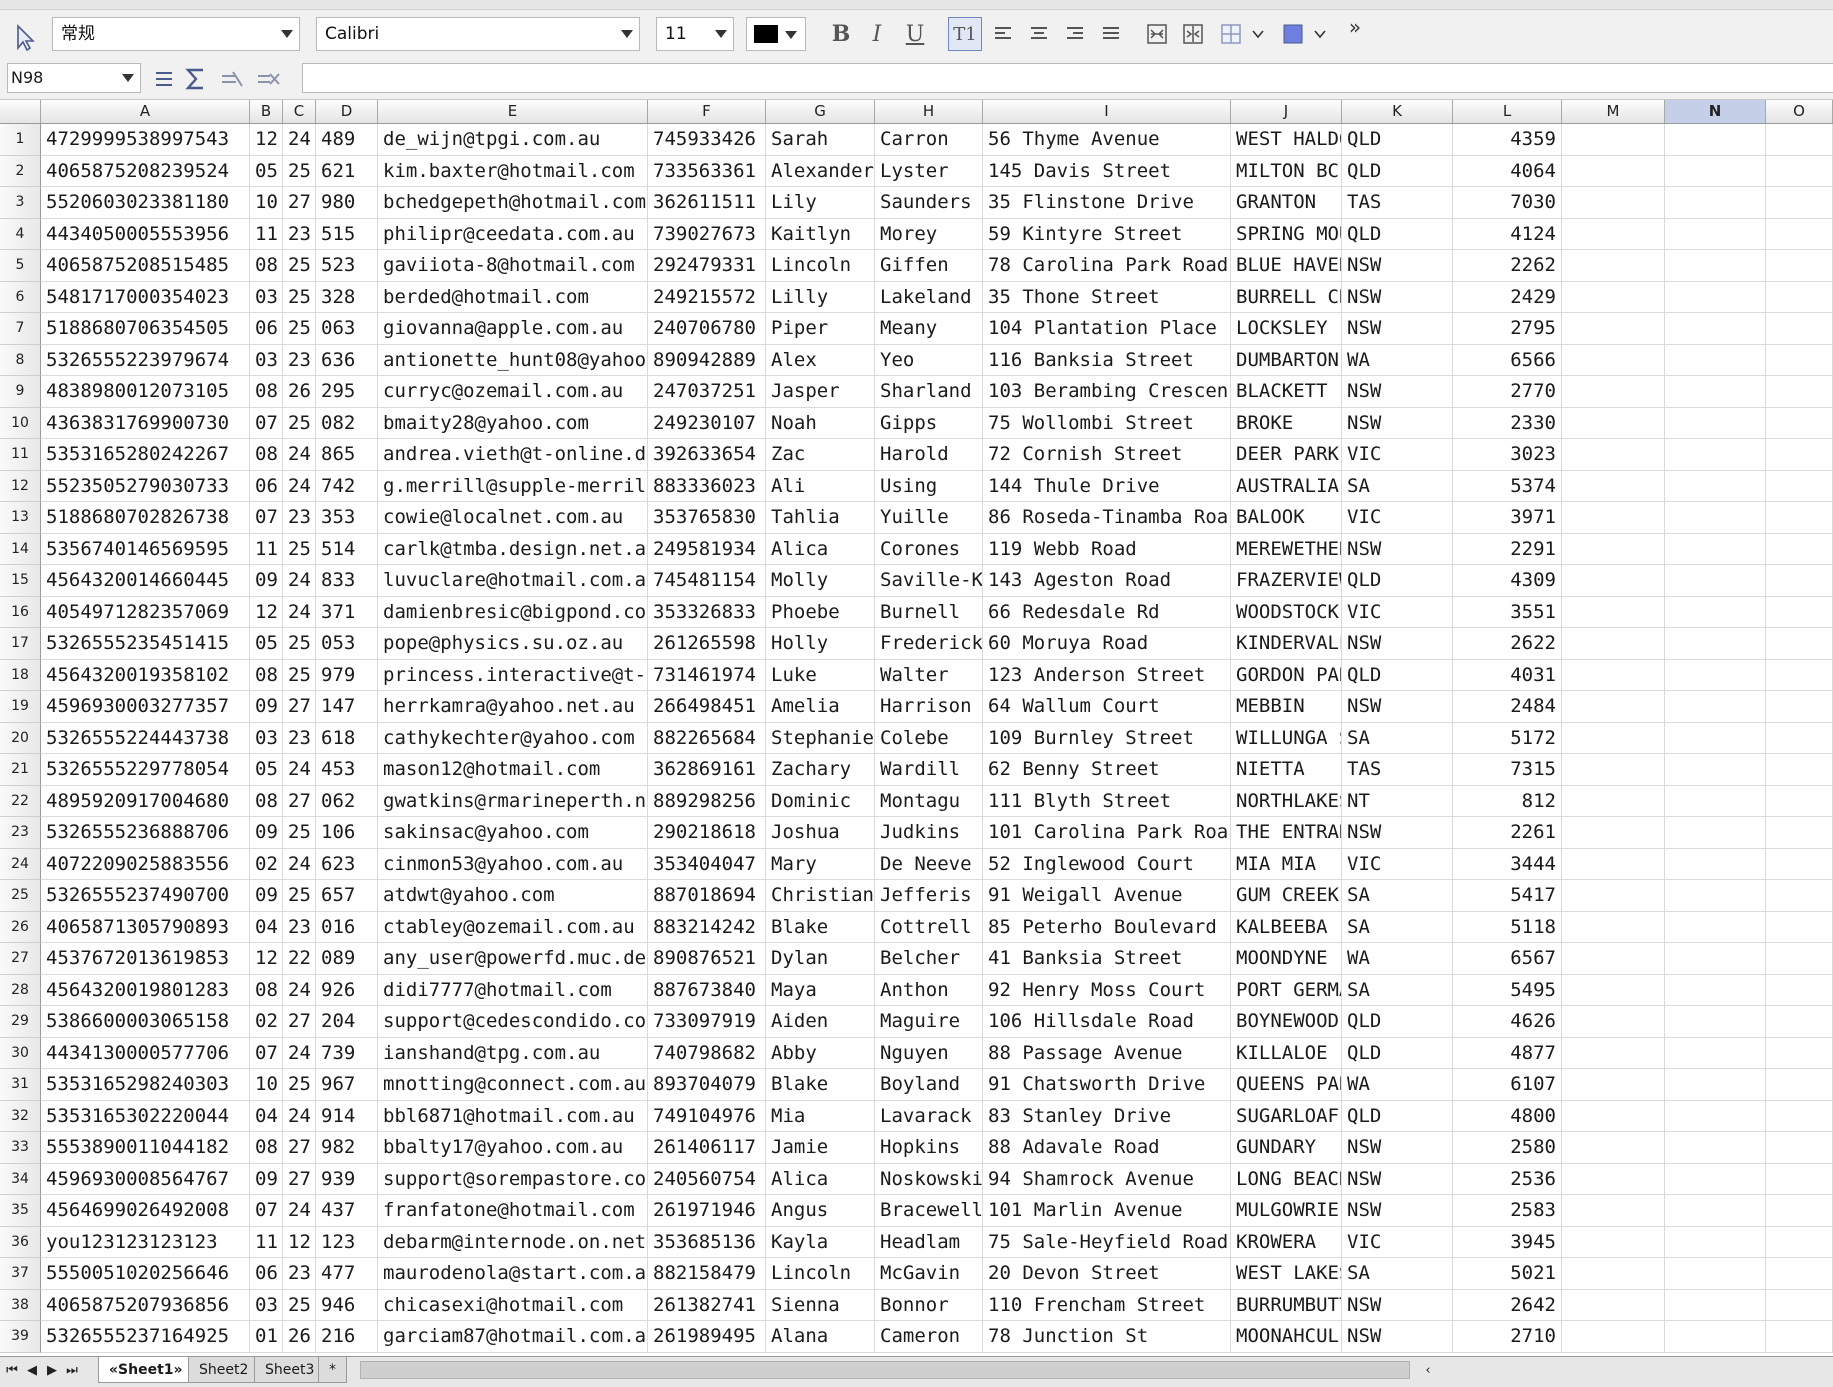 The image size is (1833, 1387). I want to click on cell-h25: Jefferis, so click(929, 896).